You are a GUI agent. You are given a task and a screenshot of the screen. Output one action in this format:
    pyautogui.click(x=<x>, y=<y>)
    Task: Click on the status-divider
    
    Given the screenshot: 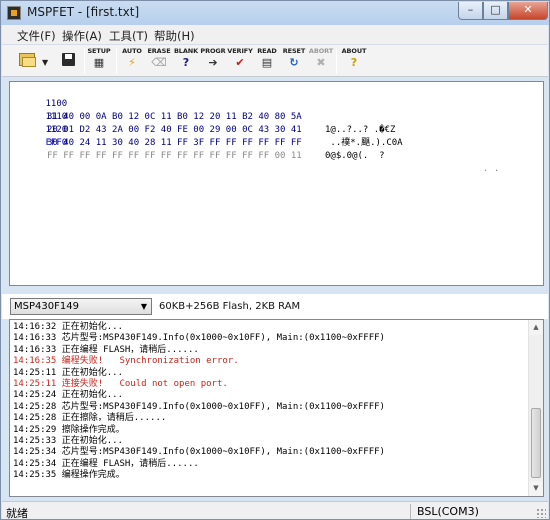 What is the action you would take?
    pyautogui.click(x=410, y=511)
    